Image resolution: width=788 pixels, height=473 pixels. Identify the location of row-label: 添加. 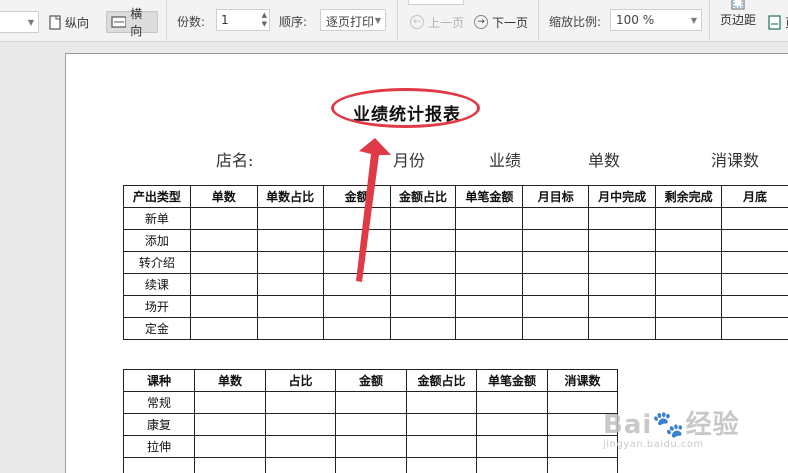
(157, 241).